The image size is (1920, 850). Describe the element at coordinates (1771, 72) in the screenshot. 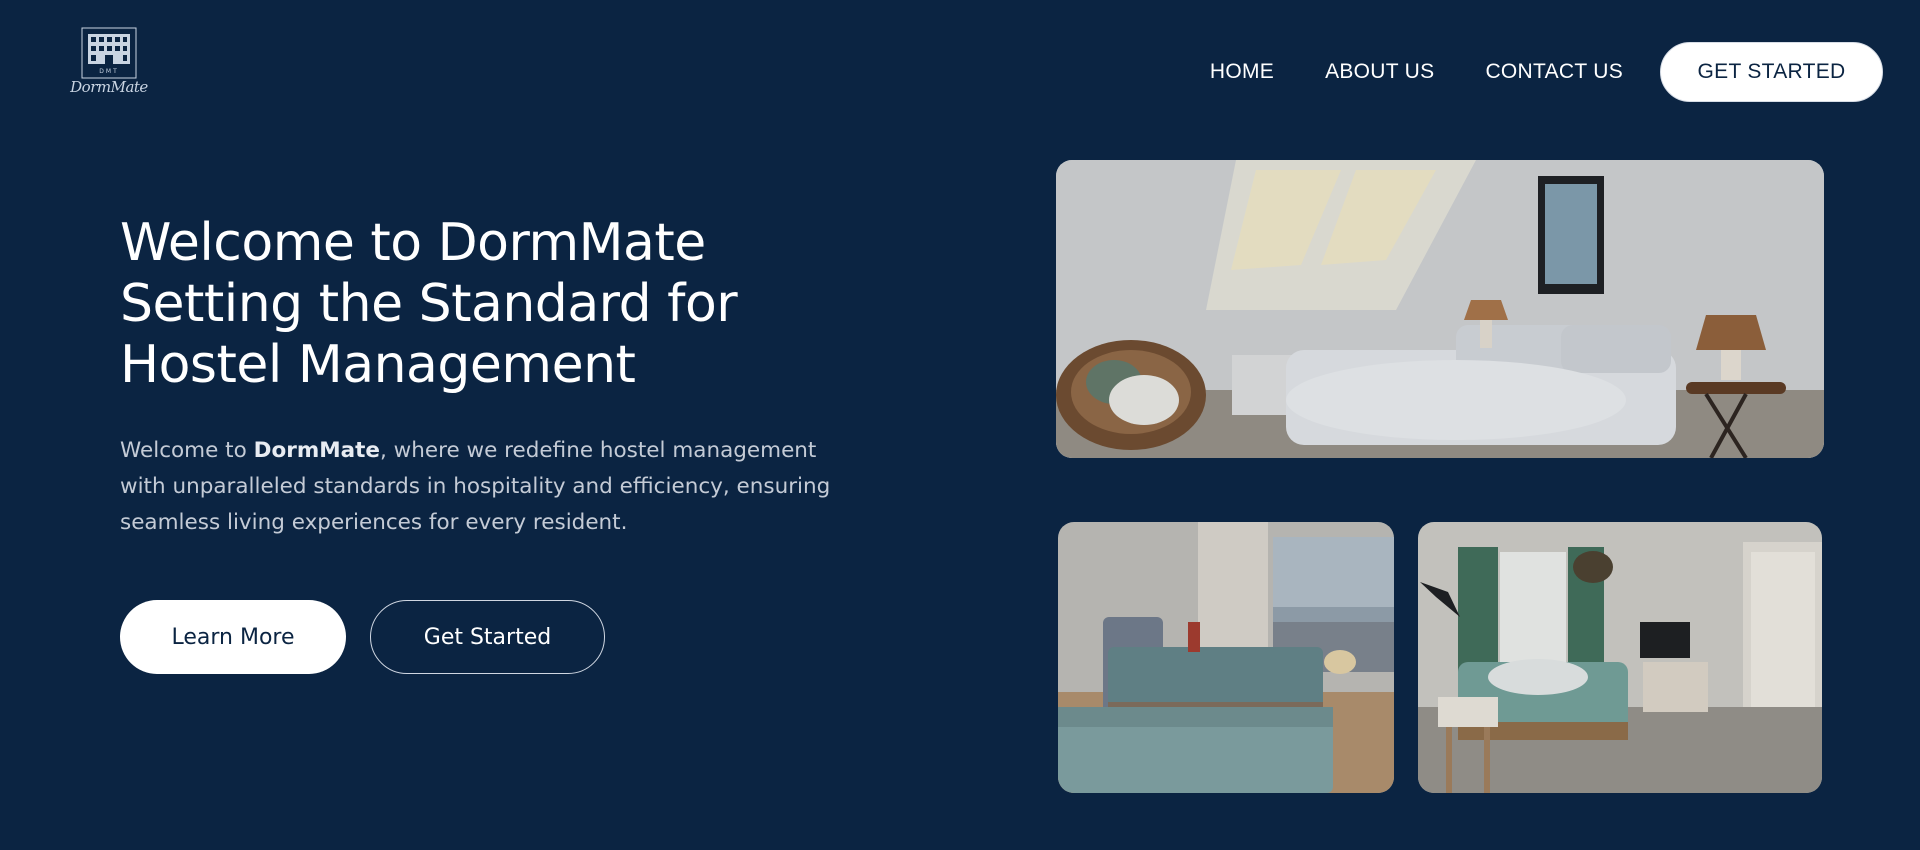

I see `nav-get-started-button: GET STARTED` at that location.